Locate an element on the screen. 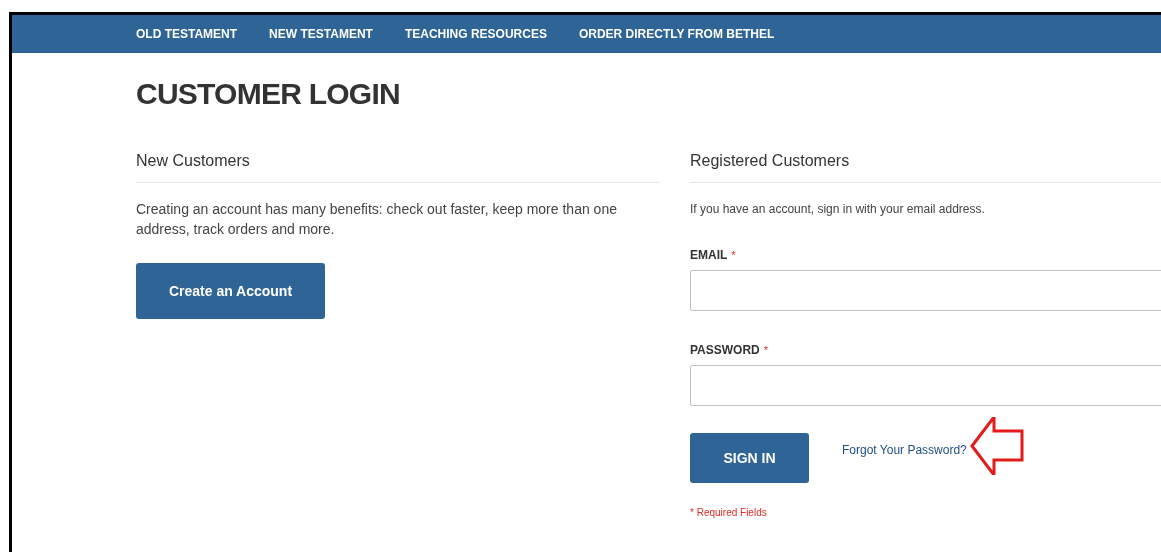 This screenshot has width=1161, height=552. page-title: CUSTOMER LOGIN is located at coordinates (268, 94).